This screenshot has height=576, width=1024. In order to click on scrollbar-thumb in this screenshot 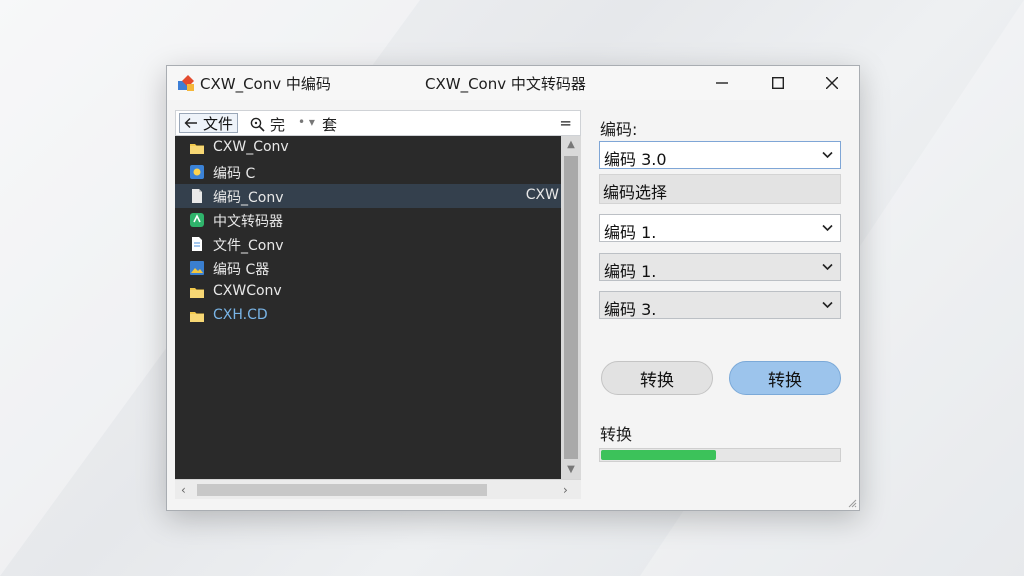, I will do `click(571, 307)`.